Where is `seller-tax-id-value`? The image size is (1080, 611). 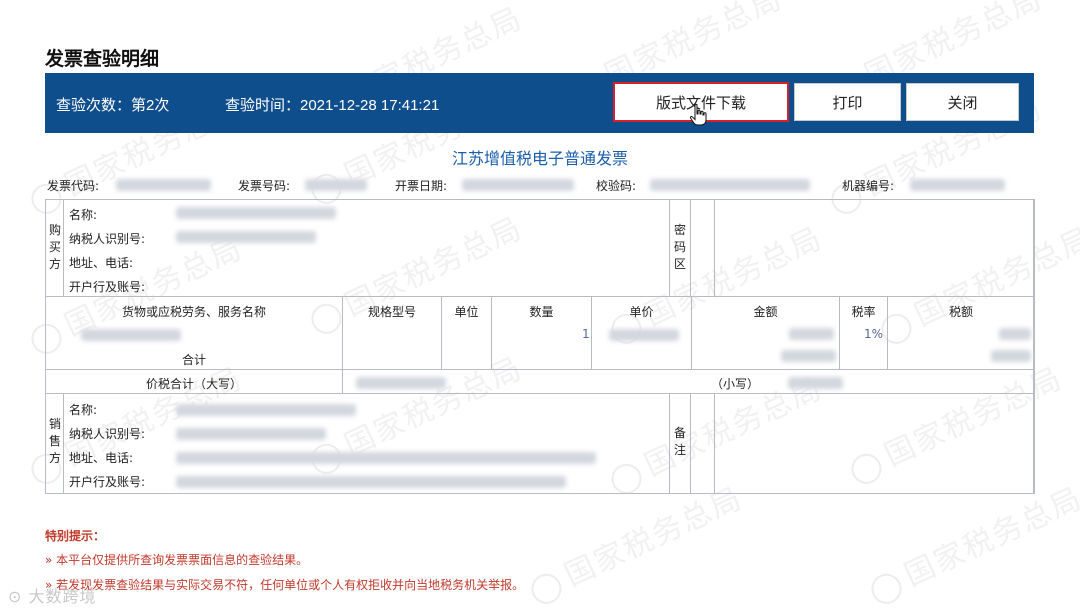 seller-tax-id-value is located at coordinates (251, 433).